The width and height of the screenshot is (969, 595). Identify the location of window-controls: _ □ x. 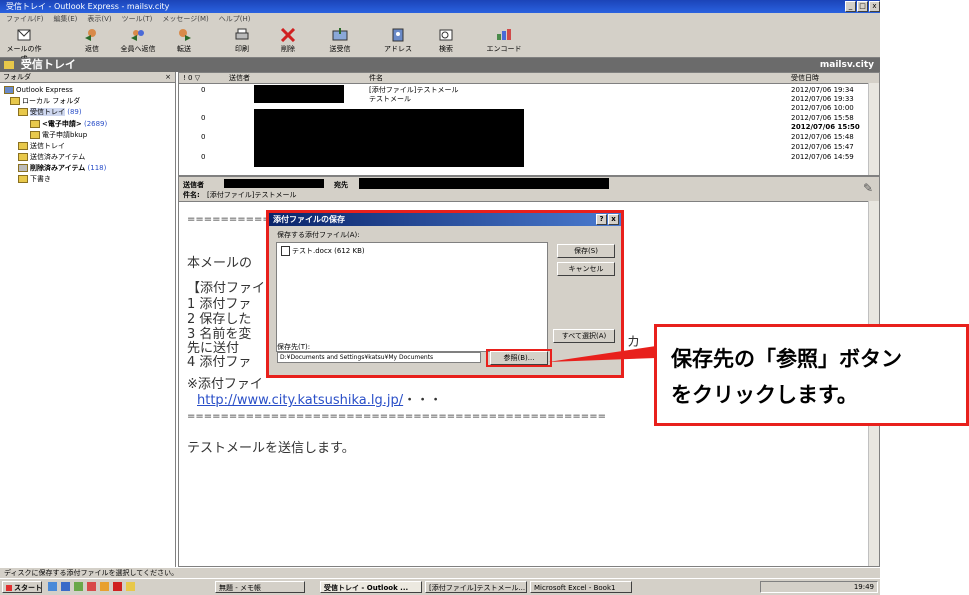
(862, 6).